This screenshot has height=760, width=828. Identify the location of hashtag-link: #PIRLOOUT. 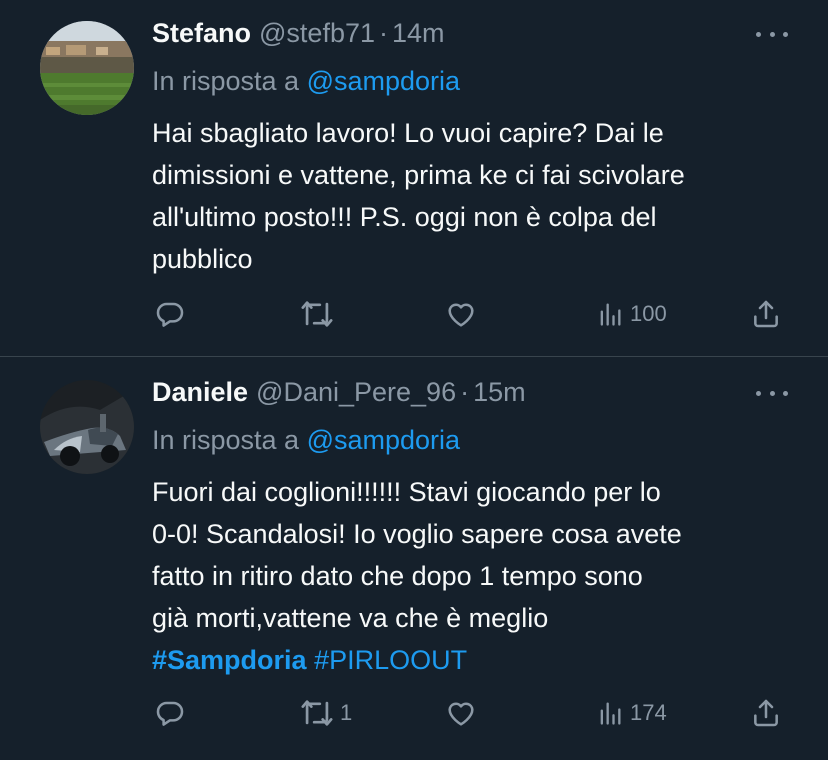
(390, 660).